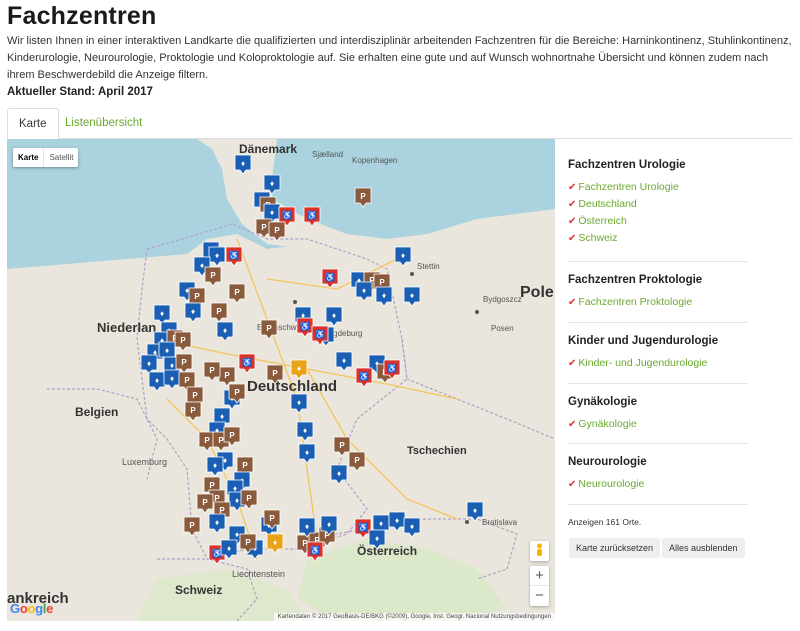 The height and width of the screenshot is (631, 800). What do you see at coordinates (198, 590) in the screenshot?
I see `map-label-schweiz: Schweiz` at bounding box center [198, 590].